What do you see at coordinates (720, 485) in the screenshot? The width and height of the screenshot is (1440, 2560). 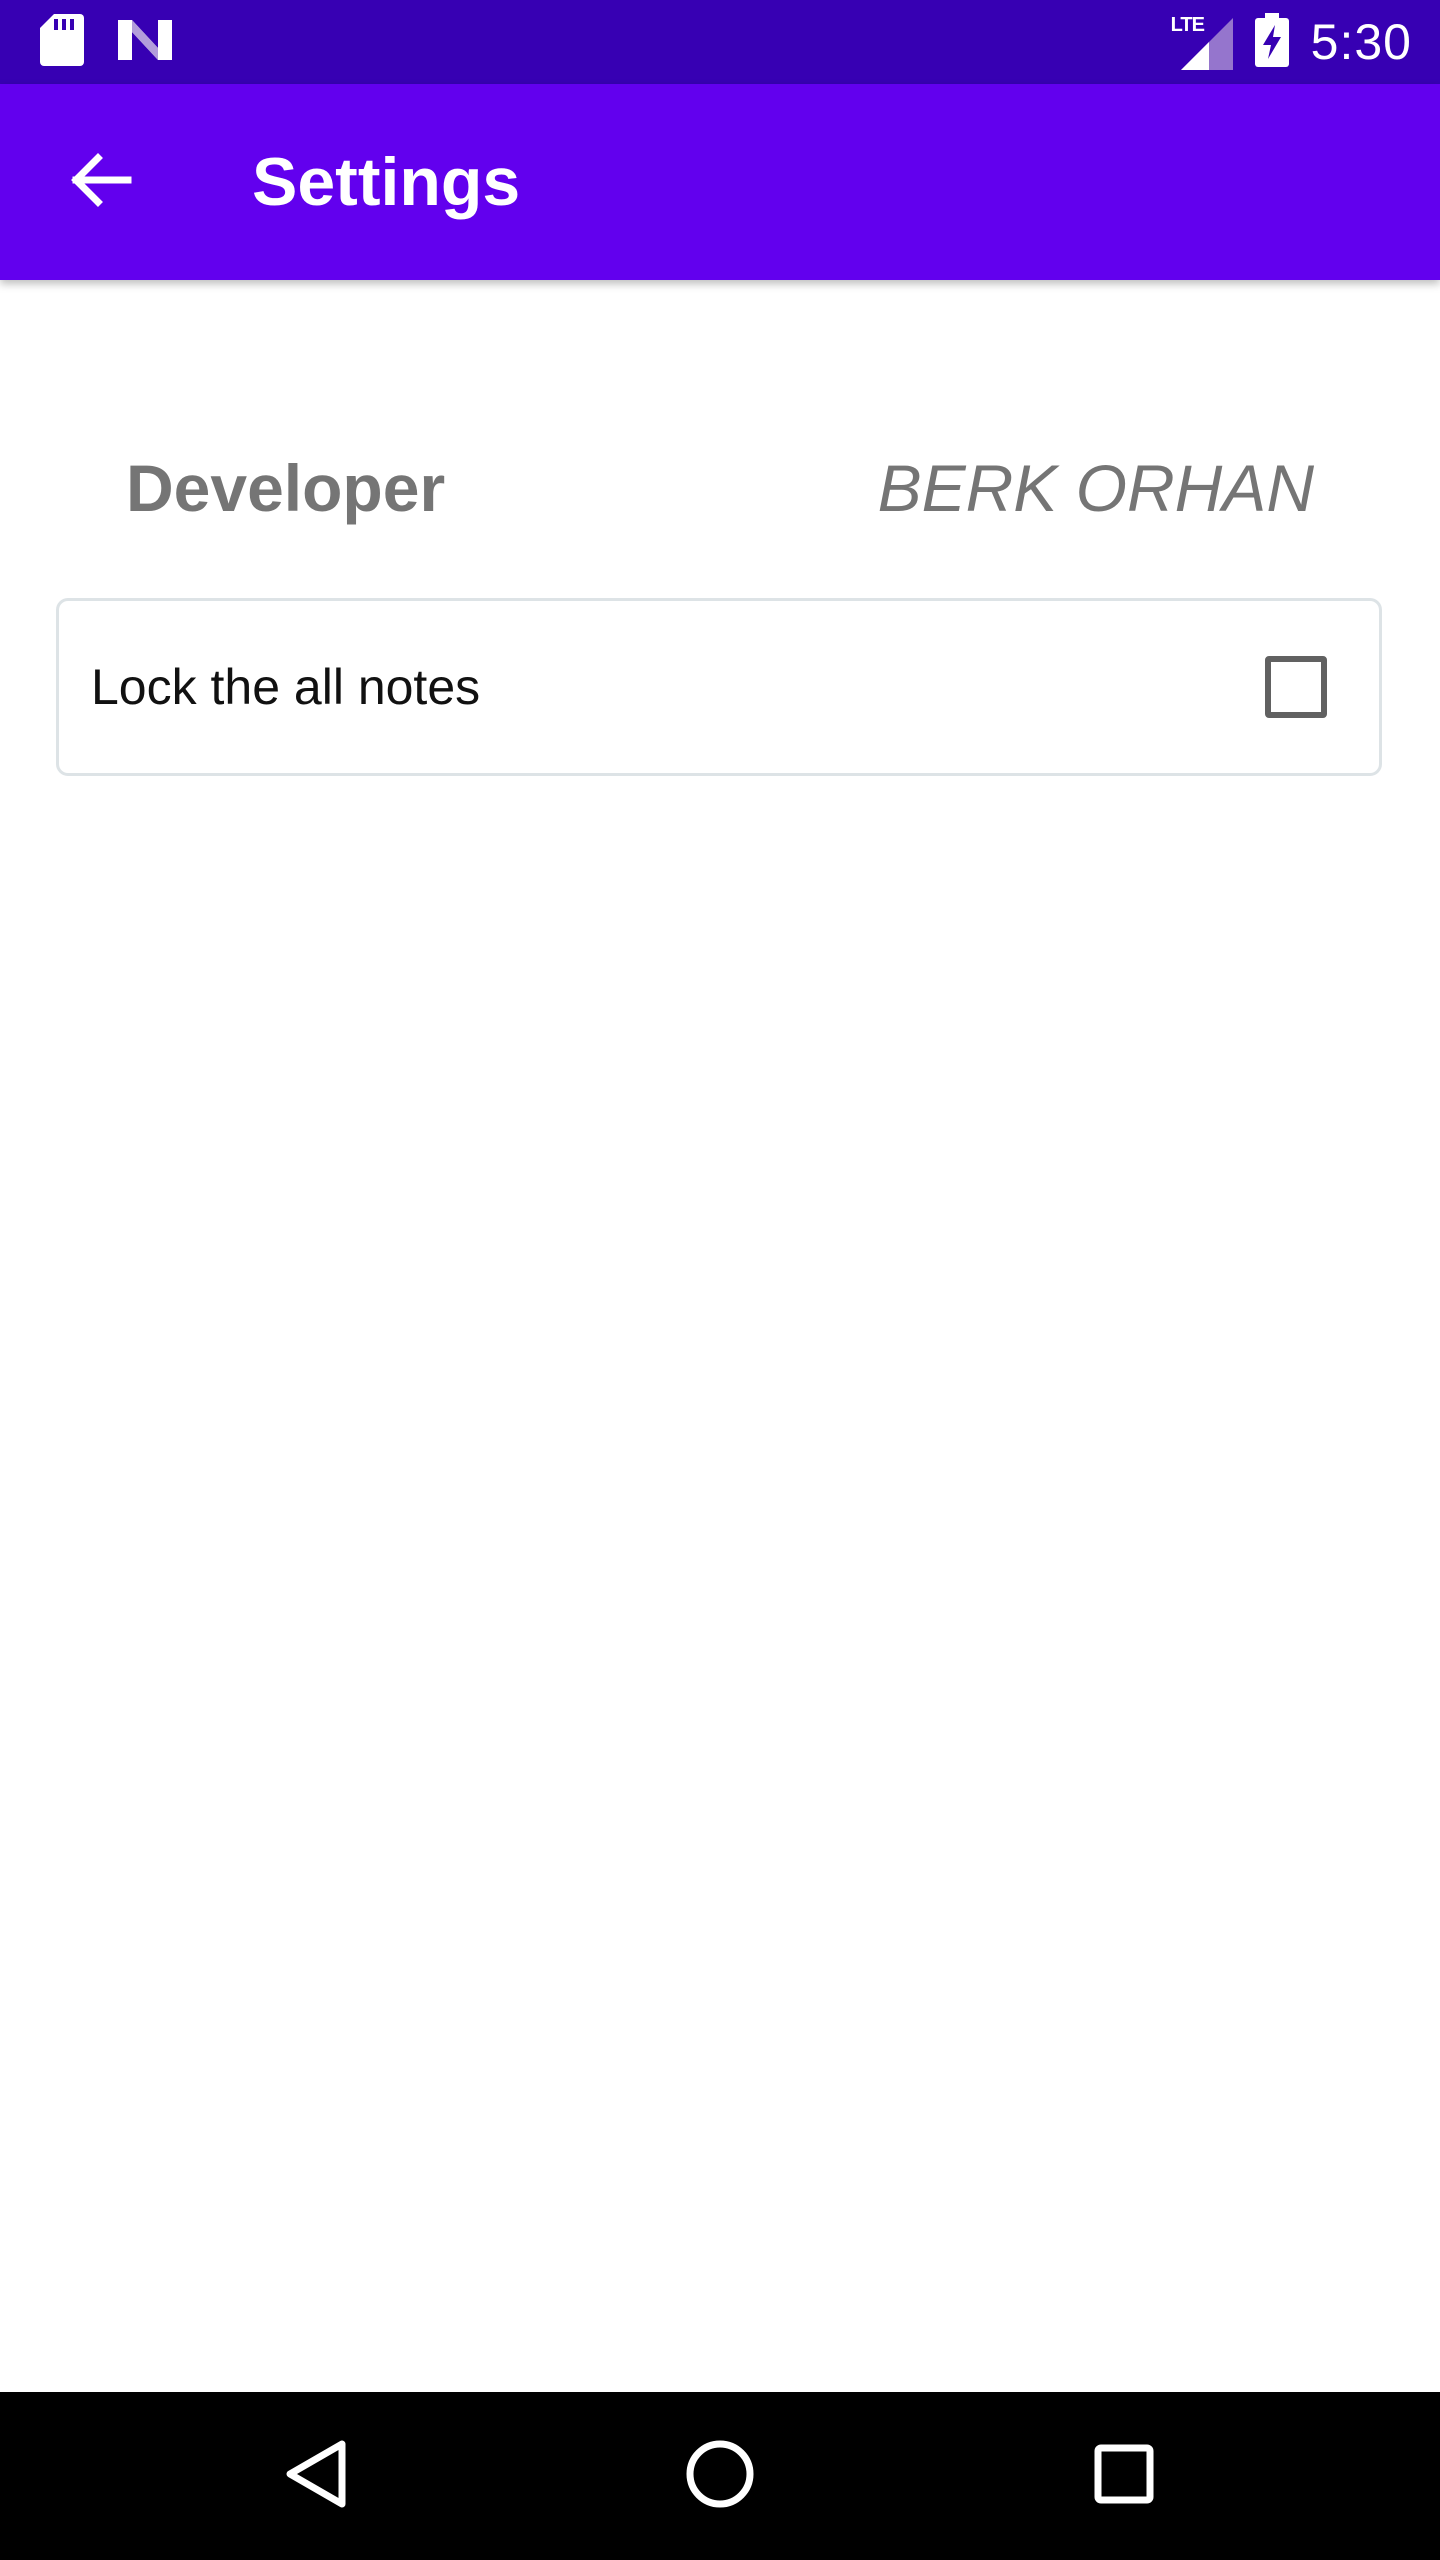 I see `developer-row: Developer BERK ORHAN` at bounding box center [720, 485].